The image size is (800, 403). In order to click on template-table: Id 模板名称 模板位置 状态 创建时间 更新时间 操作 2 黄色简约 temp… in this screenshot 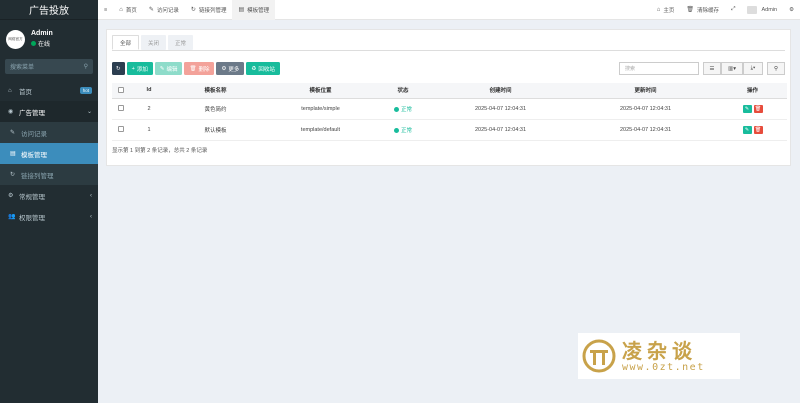, I will do `click(449, 112)`.